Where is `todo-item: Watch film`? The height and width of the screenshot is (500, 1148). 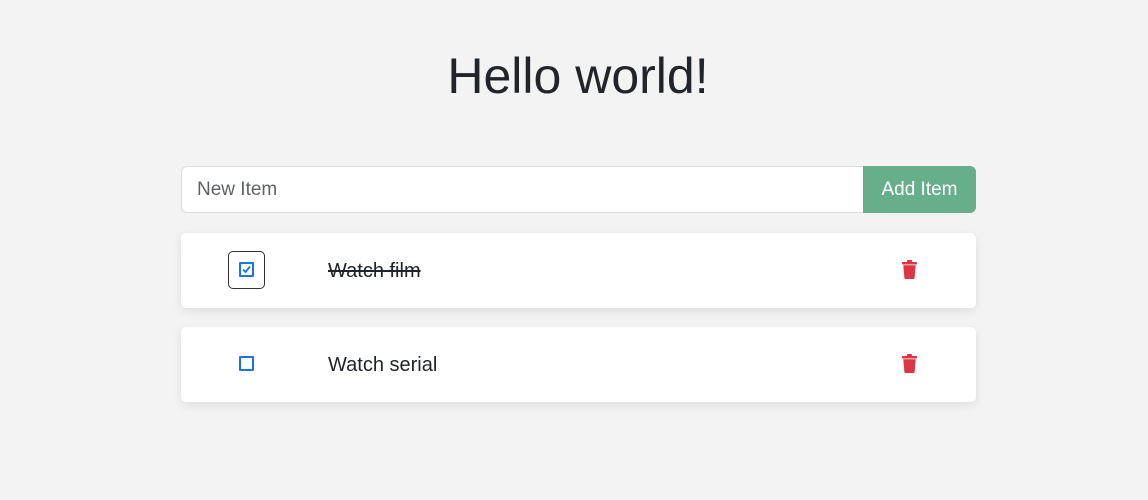
todo-item: Watch film is located at coordinates (578, 270).